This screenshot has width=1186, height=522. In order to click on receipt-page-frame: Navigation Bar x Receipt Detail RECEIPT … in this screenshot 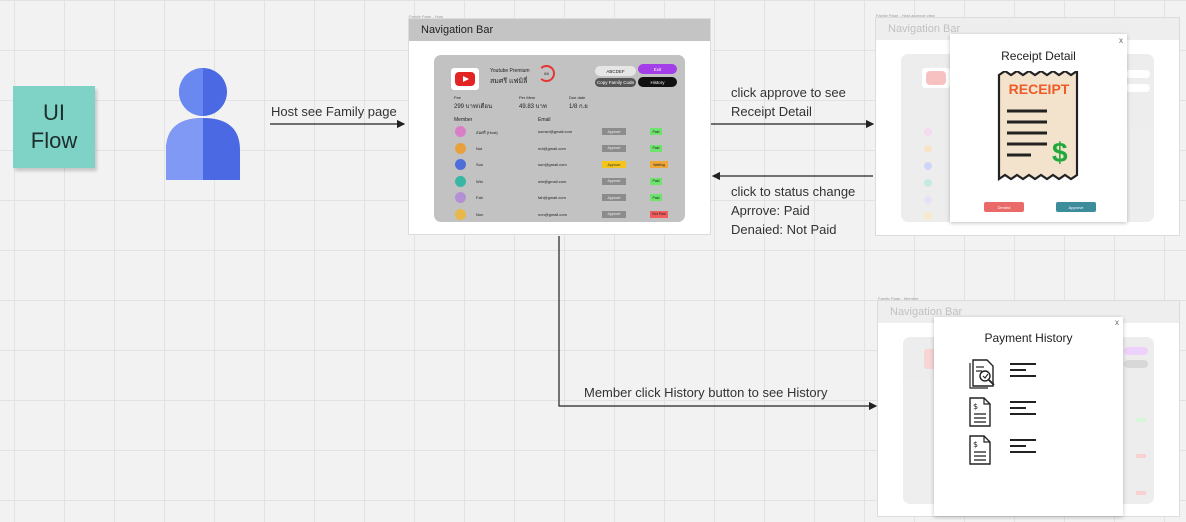, I will do `click(1027, 126)`.